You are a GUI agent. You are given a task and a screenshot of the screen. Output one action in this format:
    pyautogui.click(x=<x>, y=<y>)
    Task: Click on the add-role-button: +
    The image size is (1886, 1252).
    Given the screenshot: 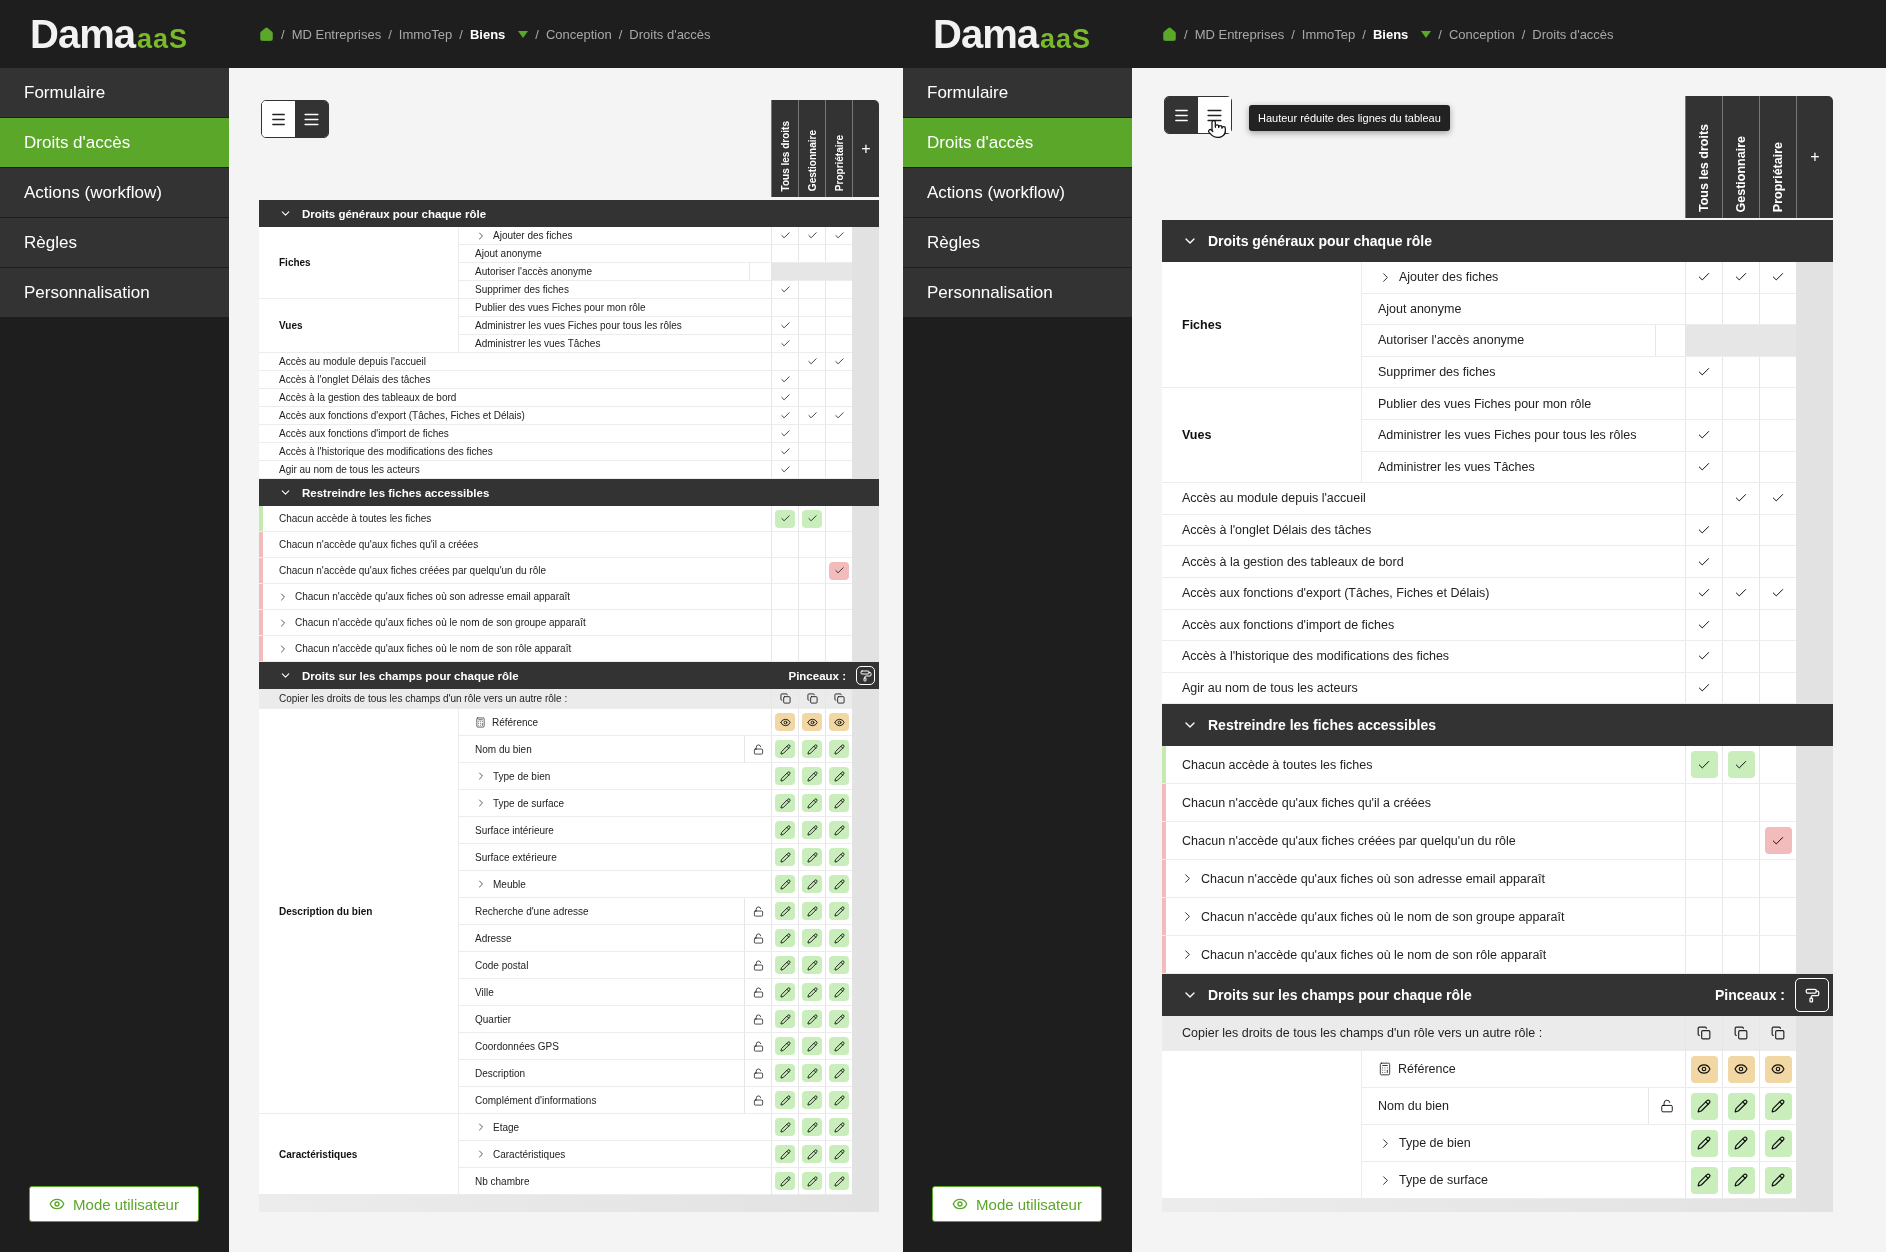 What is the action you would take?
    pyautogui.click(x=1814, y=157)
    